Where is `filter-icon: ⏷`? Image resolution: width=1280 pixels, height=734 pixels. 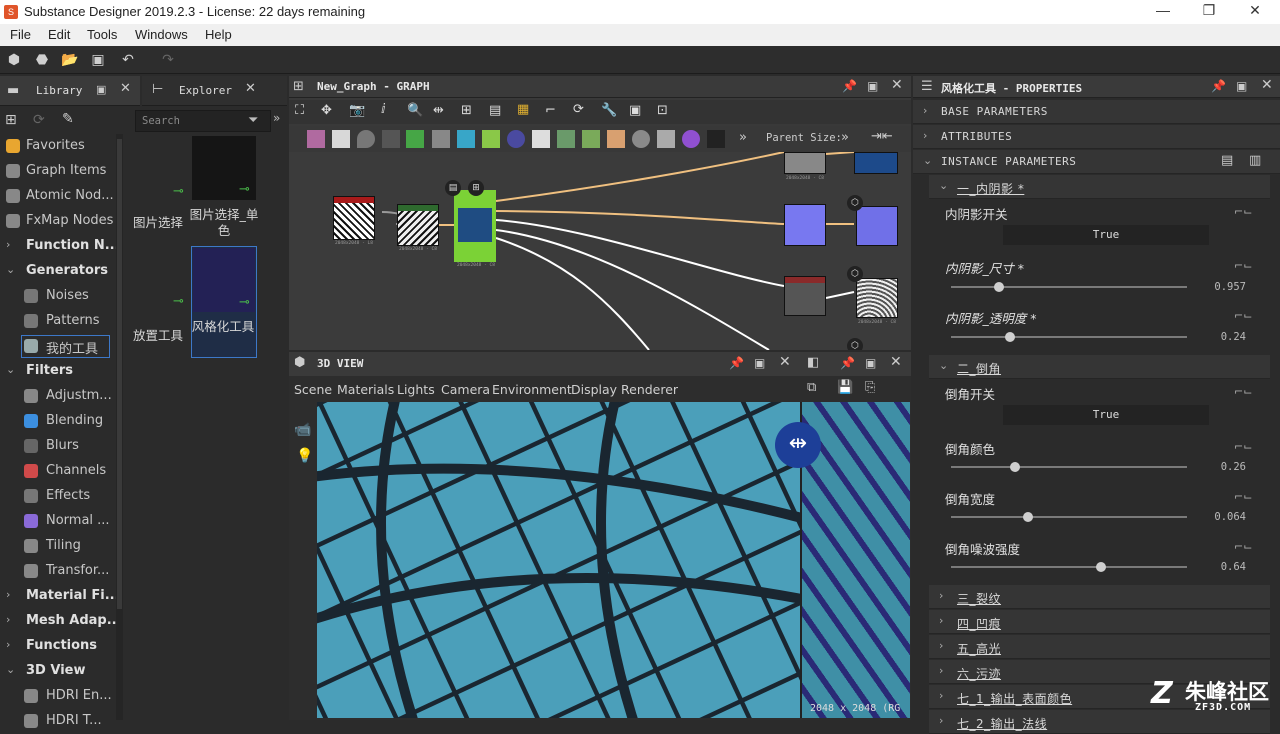 filter-icon: ⏷ is located at coordinates (253, 120).